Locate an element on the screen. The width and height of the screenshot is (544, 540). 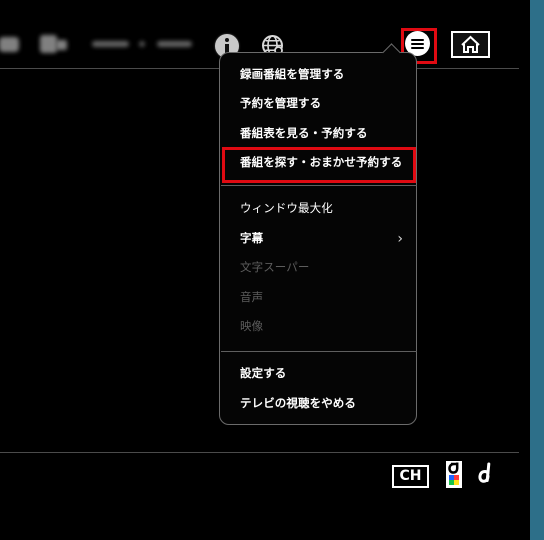
menu-item-settings: 設定する is located at coordinates (263, 373).